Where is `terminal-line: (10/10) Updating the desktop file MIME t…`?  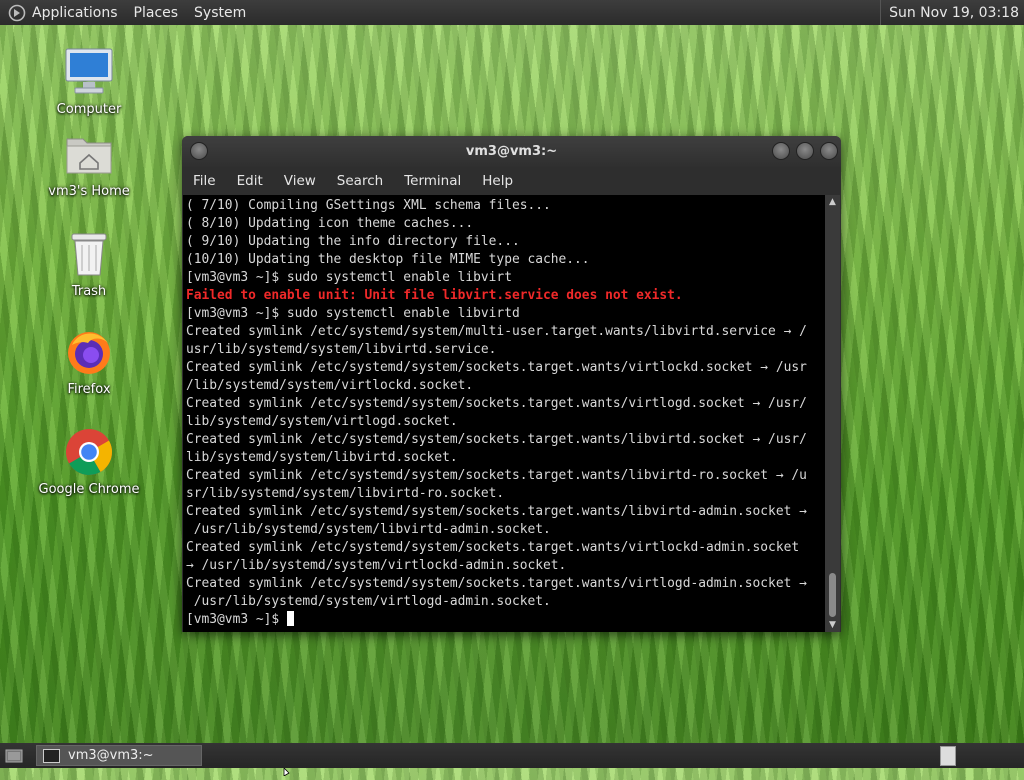 terminal-line: (10/10) Updating the desktop file MIME t… is located at coordinates (388, 259).